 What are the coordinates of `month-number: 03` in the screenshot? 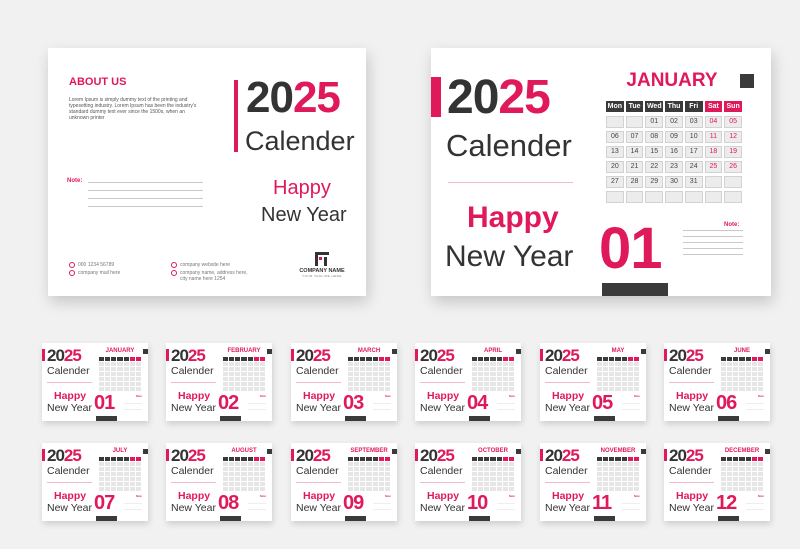 It's located at (353, 403).